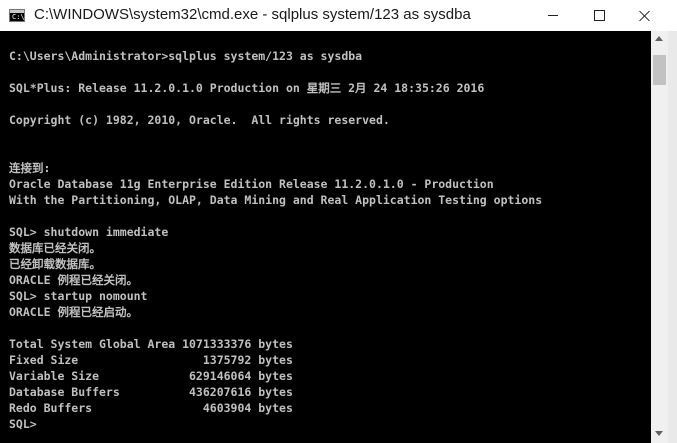 The width and height of the screenshot is (677, 443). I want to click on minimize-icon, so click(553, 15).